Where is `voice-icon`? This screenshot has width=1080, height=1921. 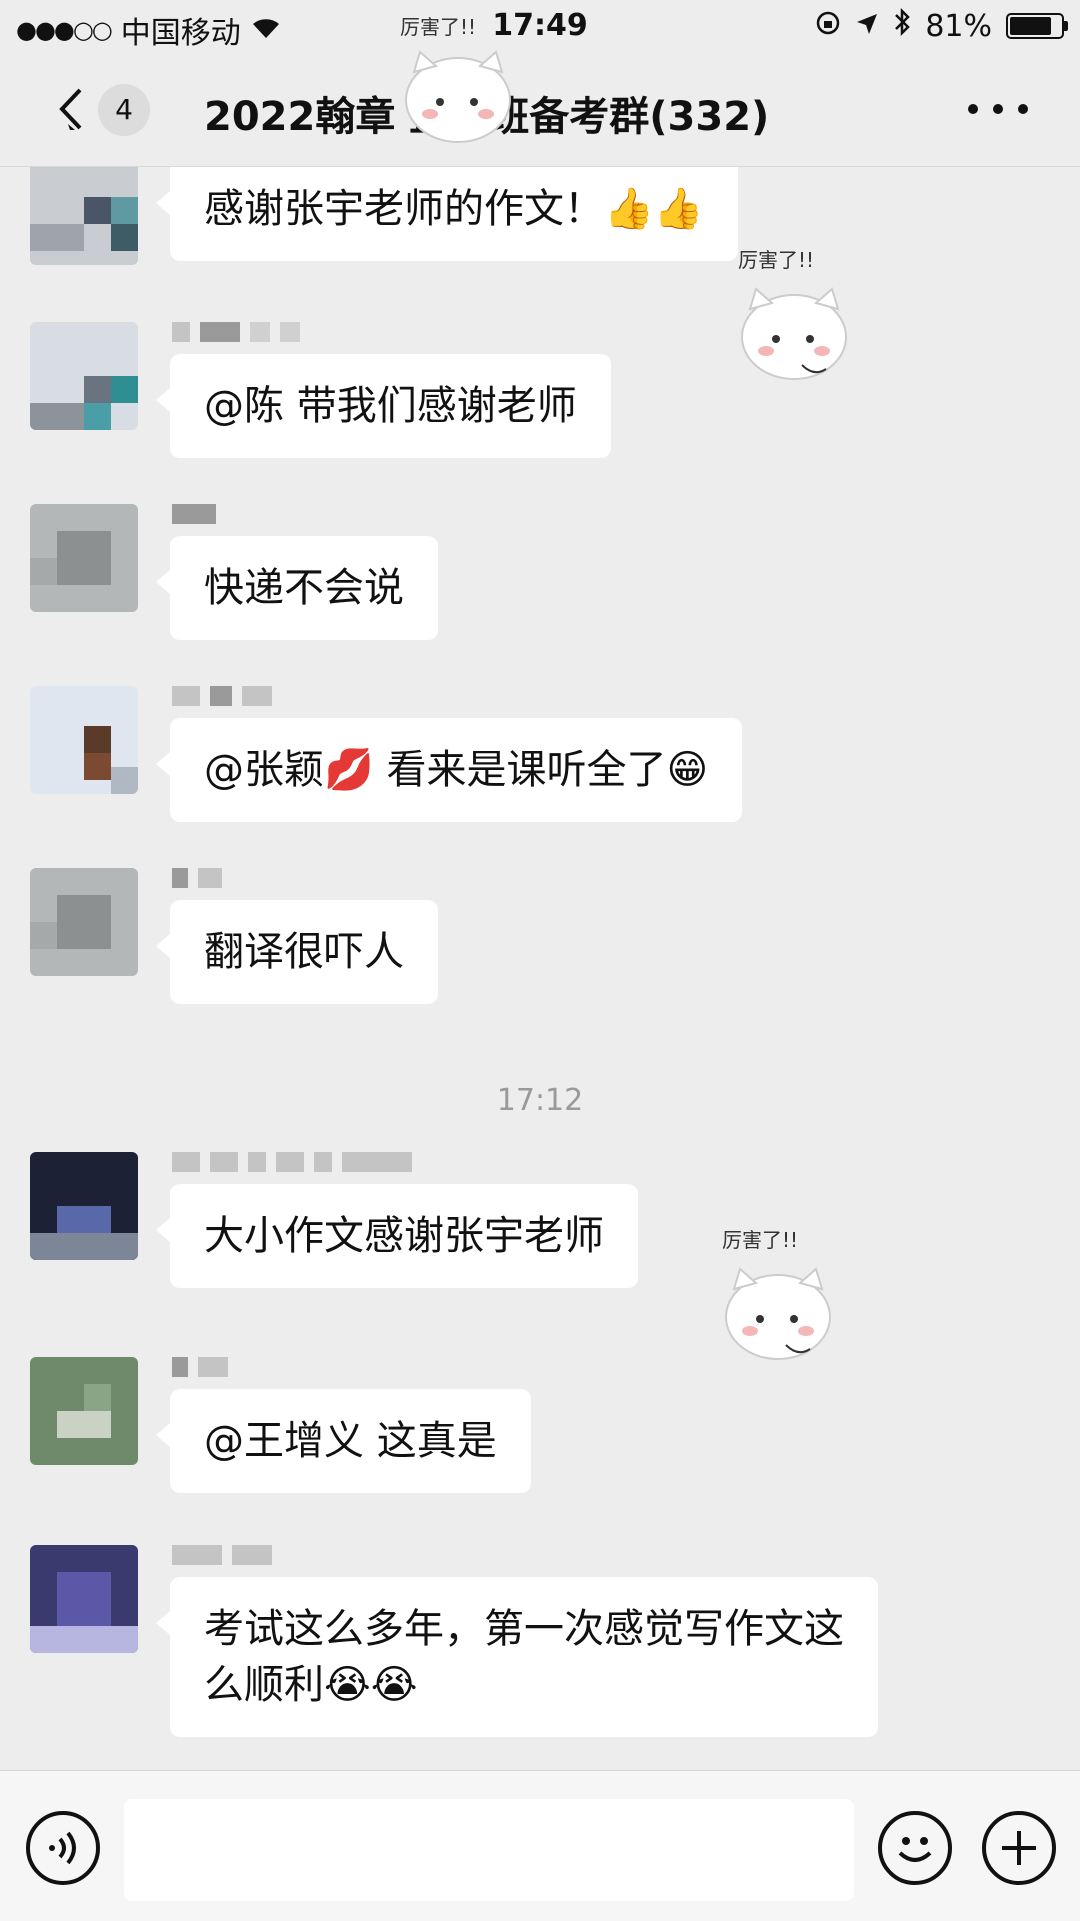
voice-icon is located at coordinates (63, 1848).